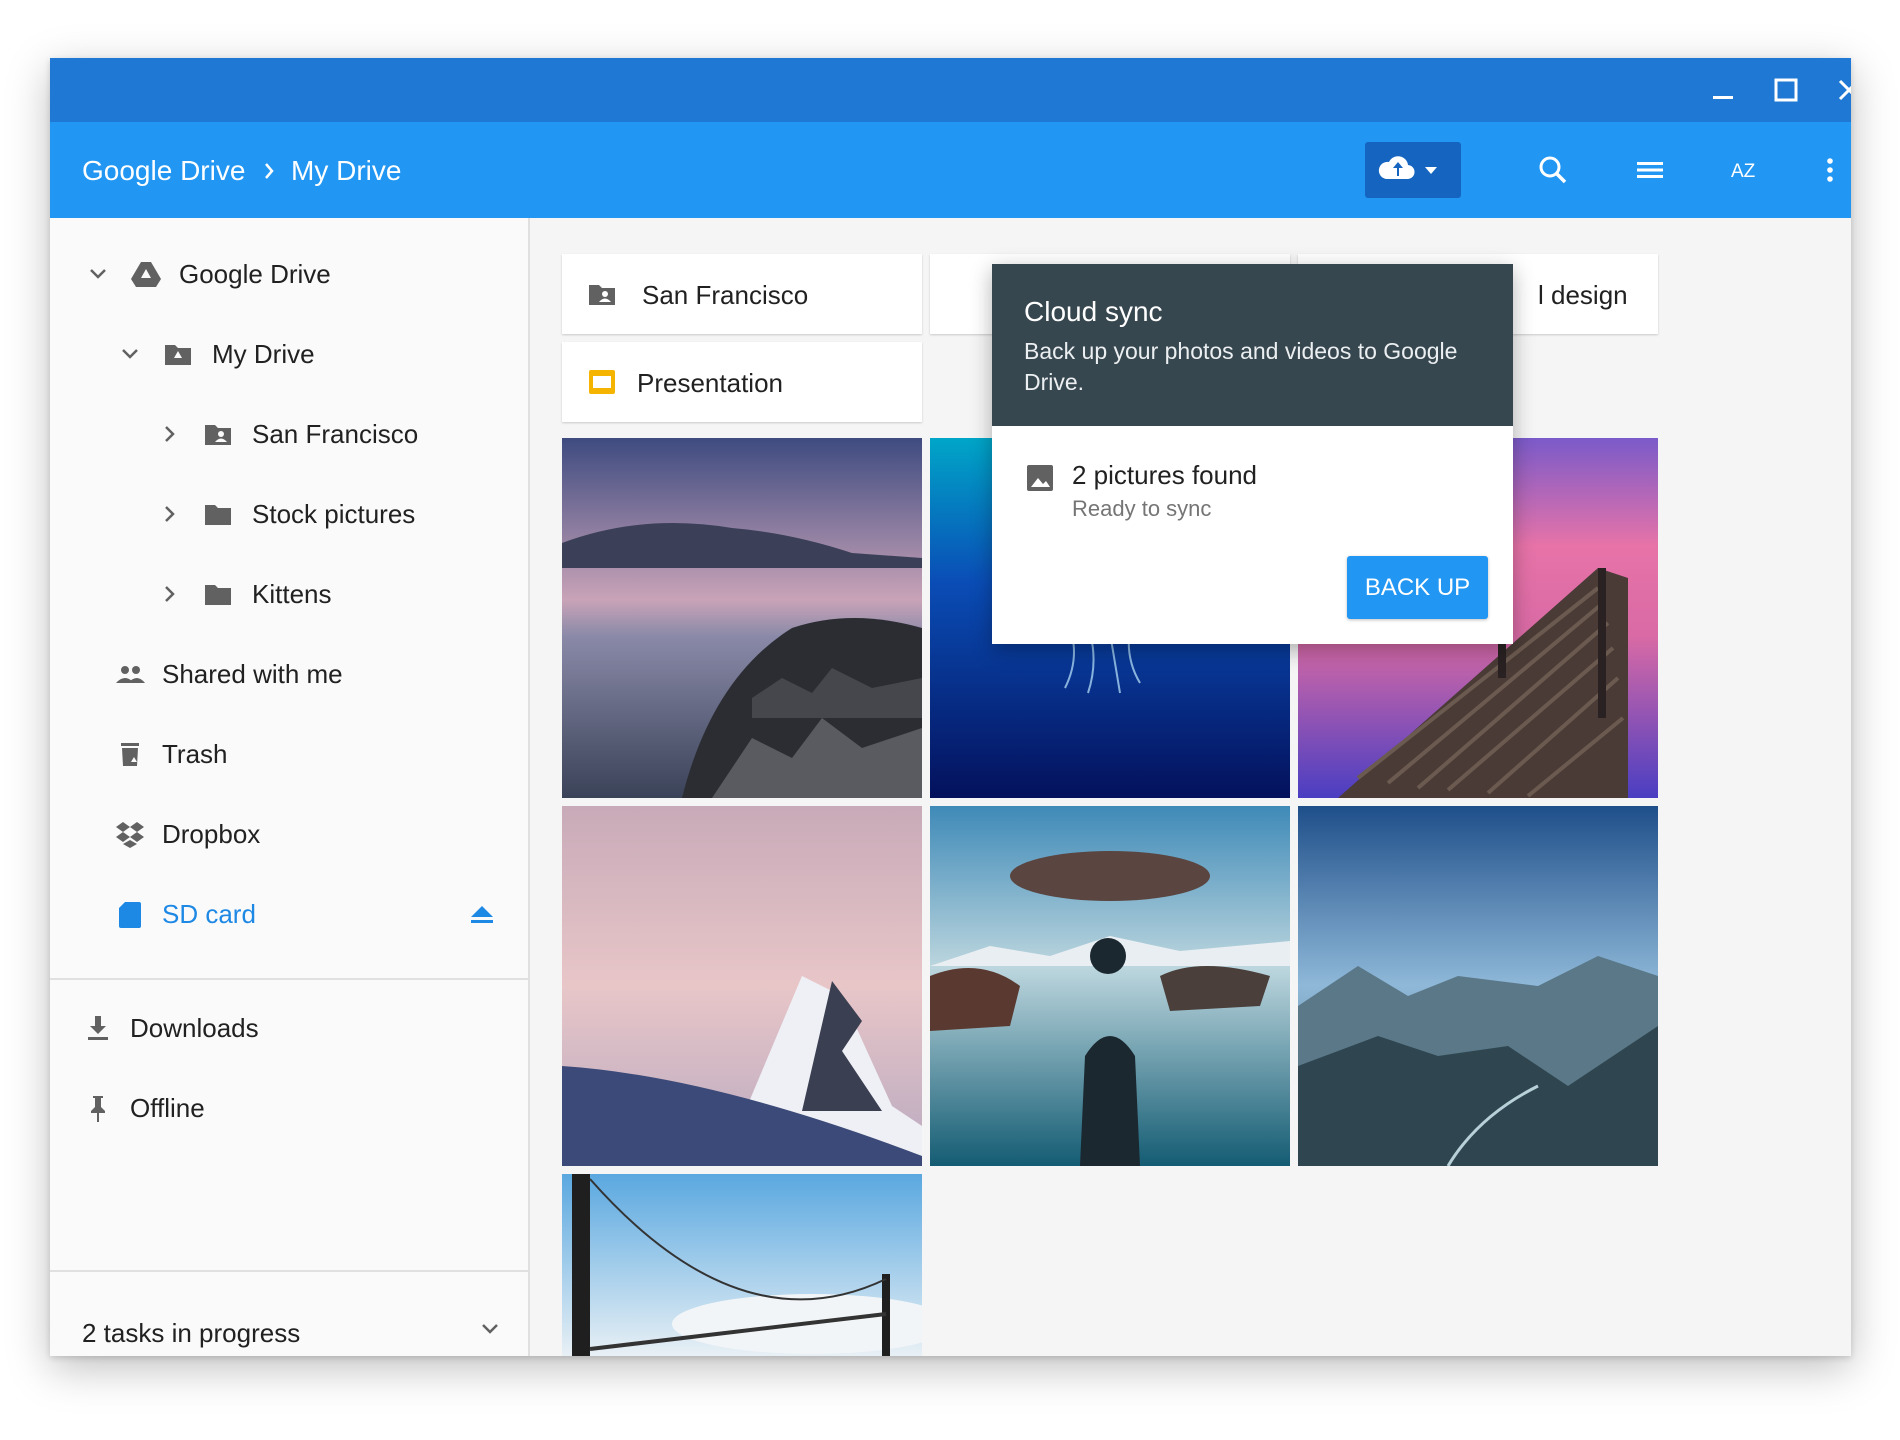 Image resolution: width=1900 pixels, height=1440 pixels. What do you see at coordinates (289, 1108) in the screenshot?
I see `sidebar-item-offline: Offline` at bounding box center [289, 1108].